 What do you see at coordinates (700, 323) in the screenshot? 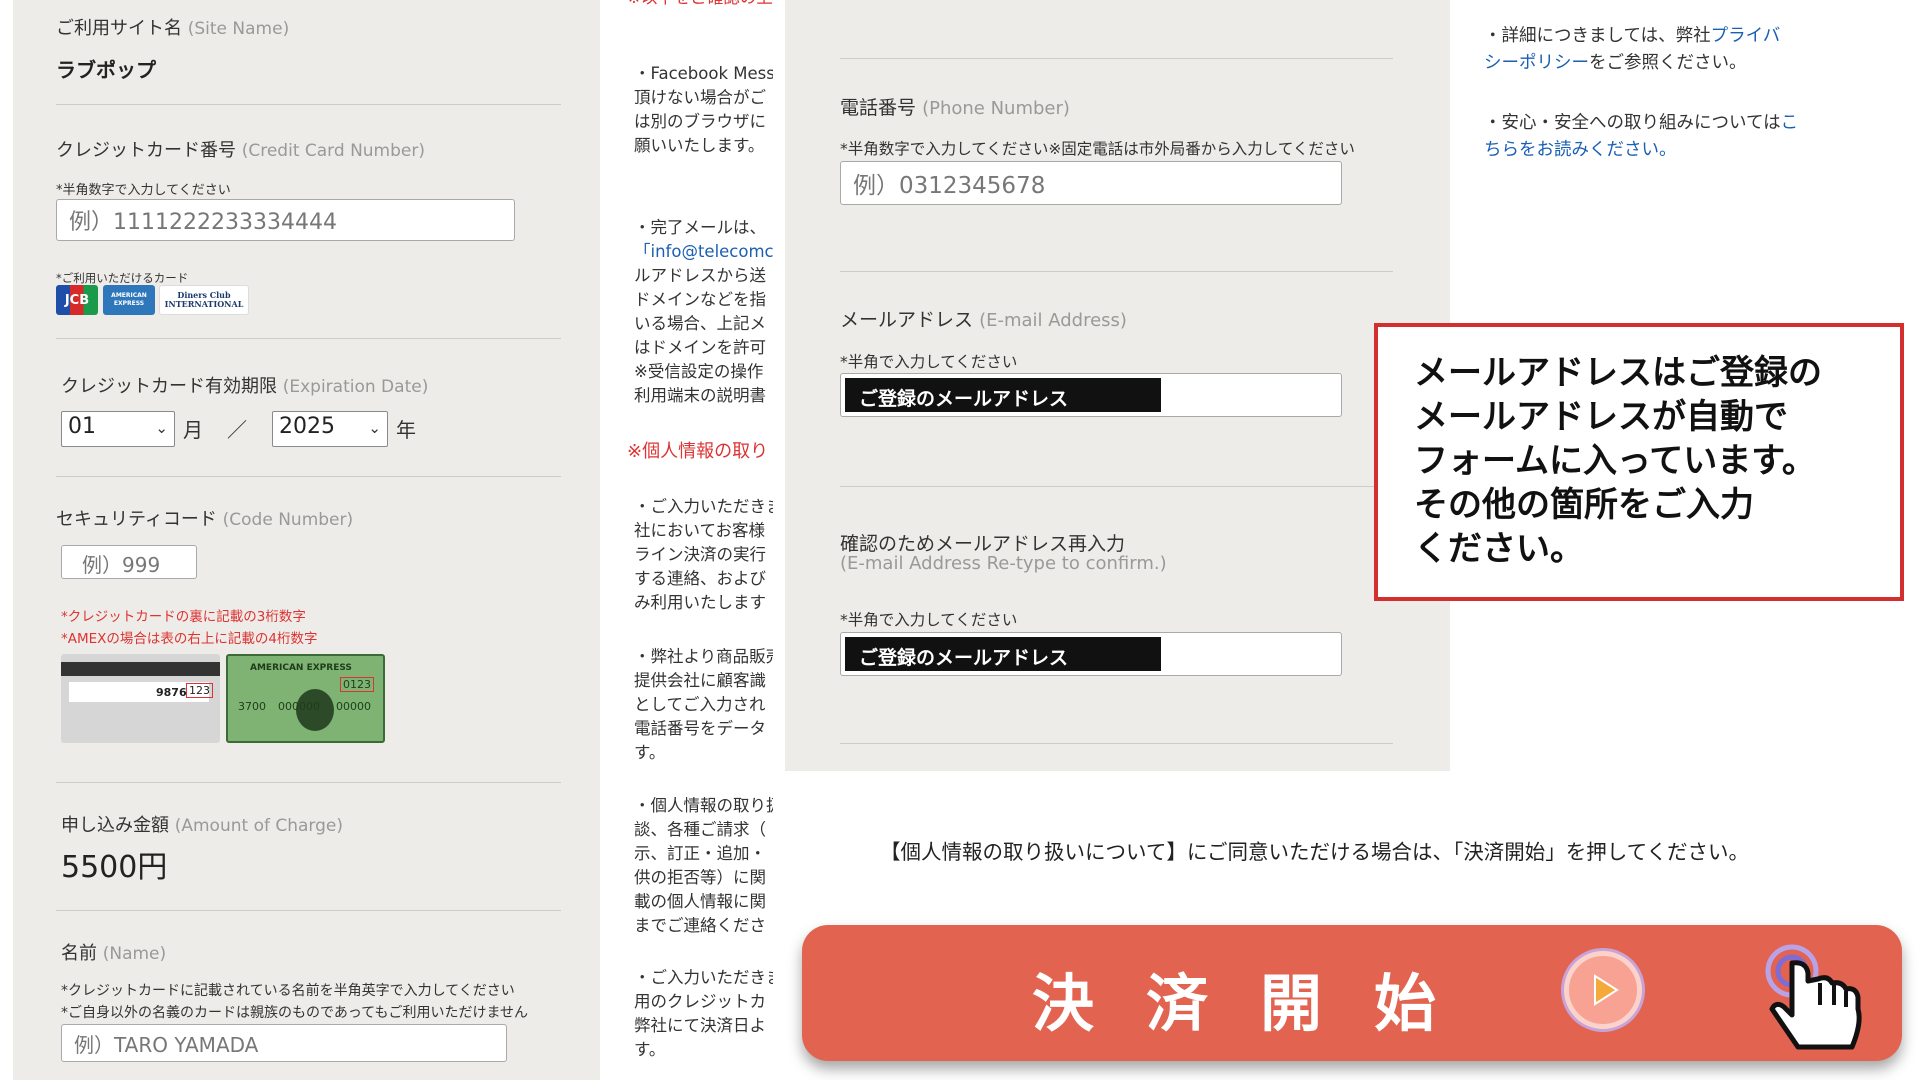
I see `notice-line: いる場合、上記メ` at bounding box center [700, 323].